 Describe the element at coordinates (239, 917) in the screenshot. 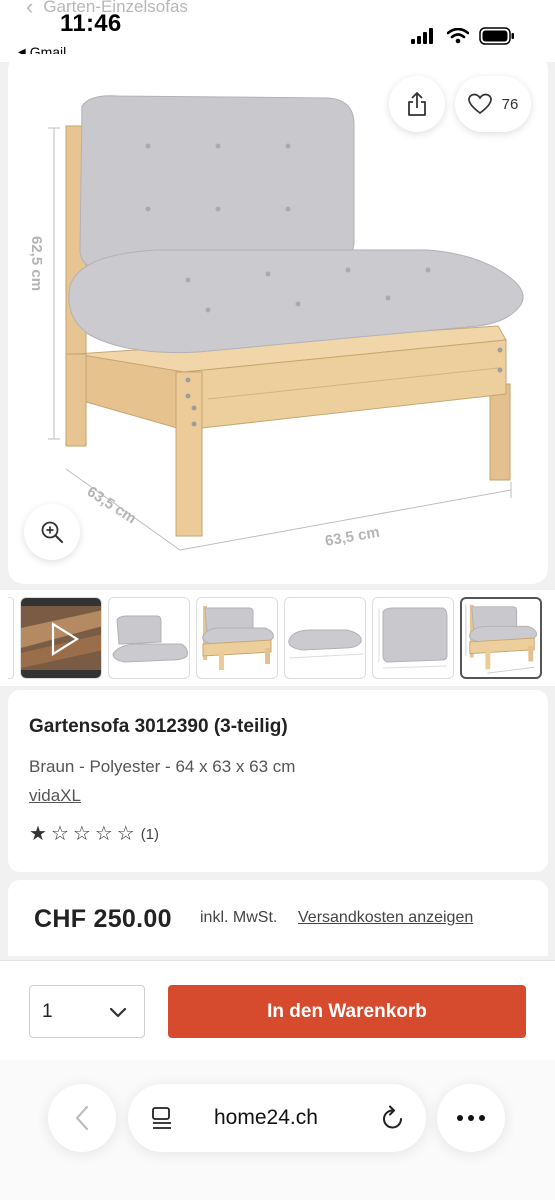

I see `tax-note: inkl. MwSt.` at that location.